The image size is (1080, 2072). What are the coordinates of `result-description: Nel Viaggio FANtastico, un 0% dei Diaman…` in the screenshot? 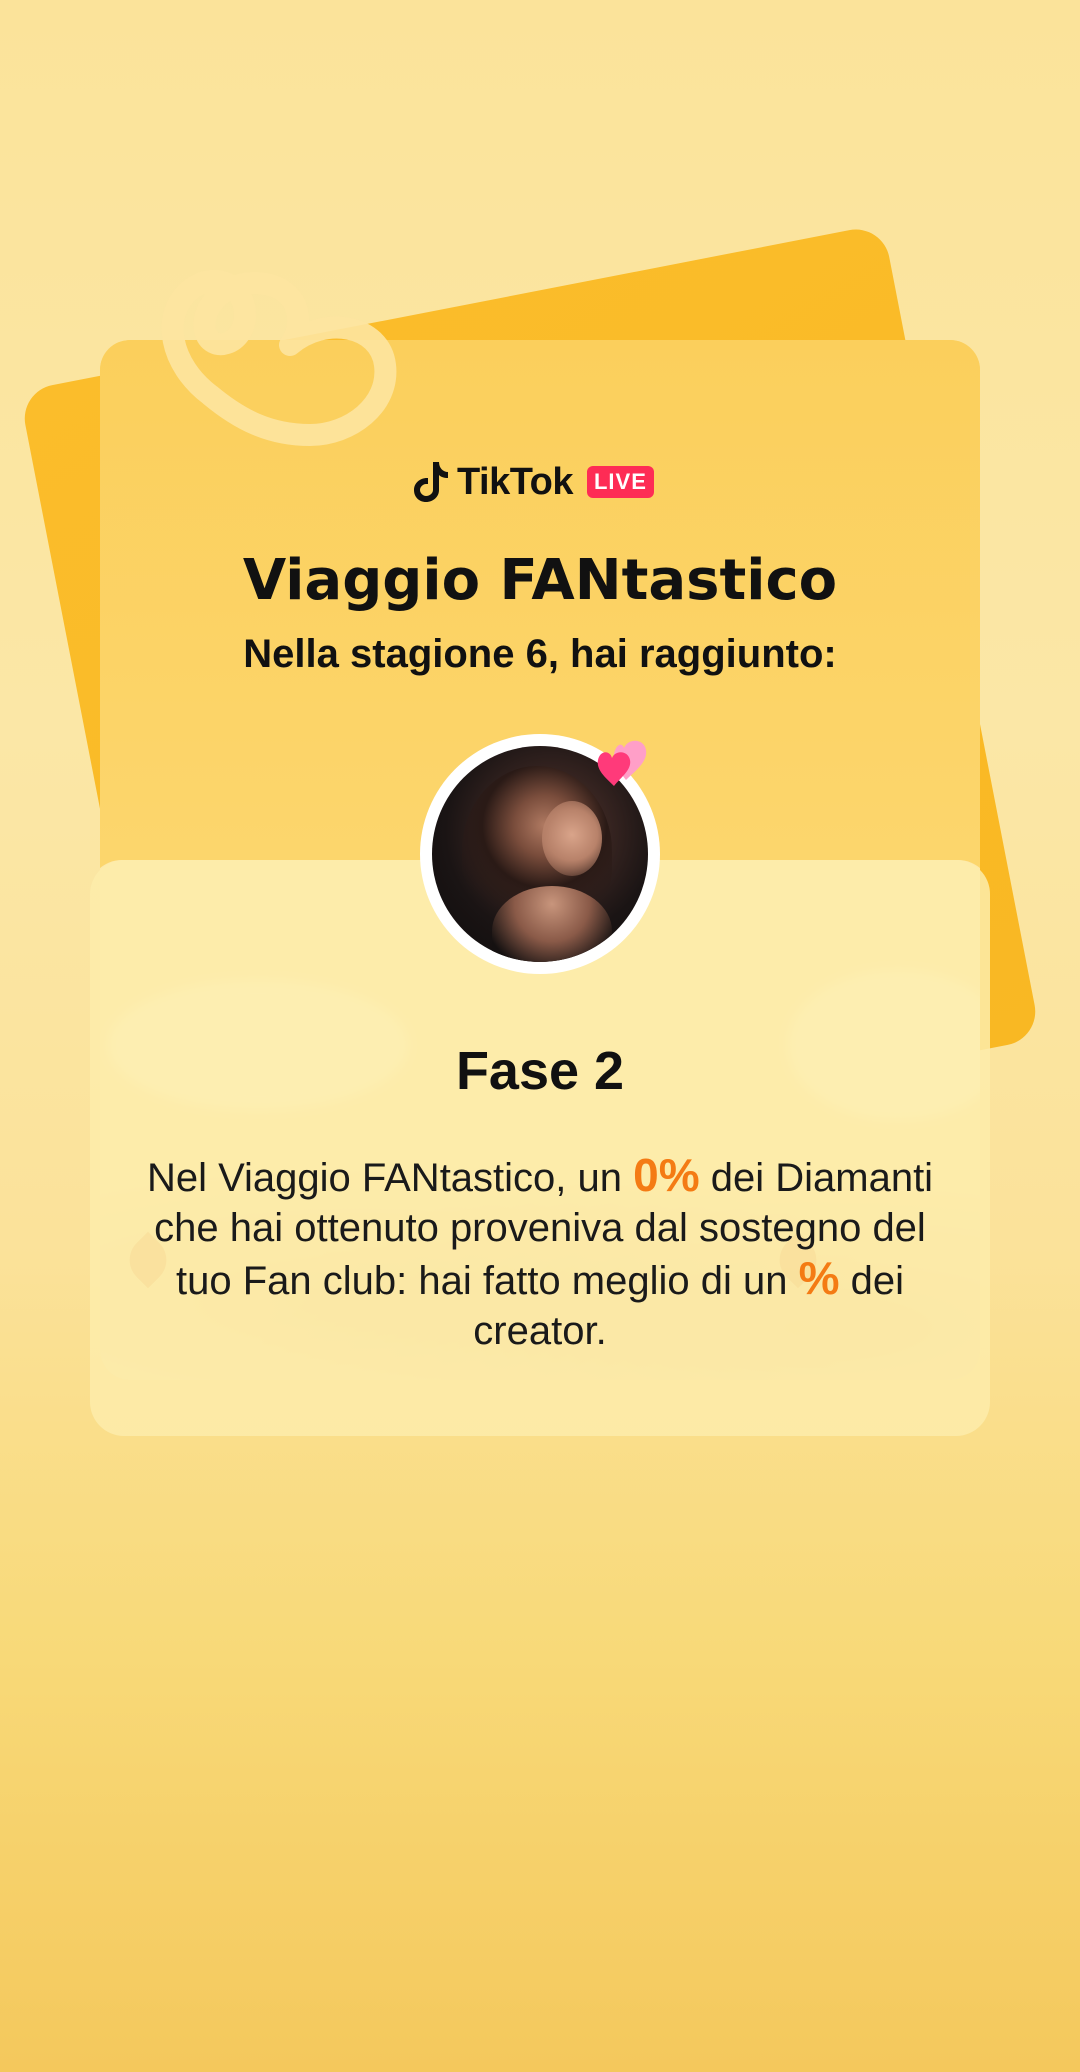 It's located at (540, 1253).